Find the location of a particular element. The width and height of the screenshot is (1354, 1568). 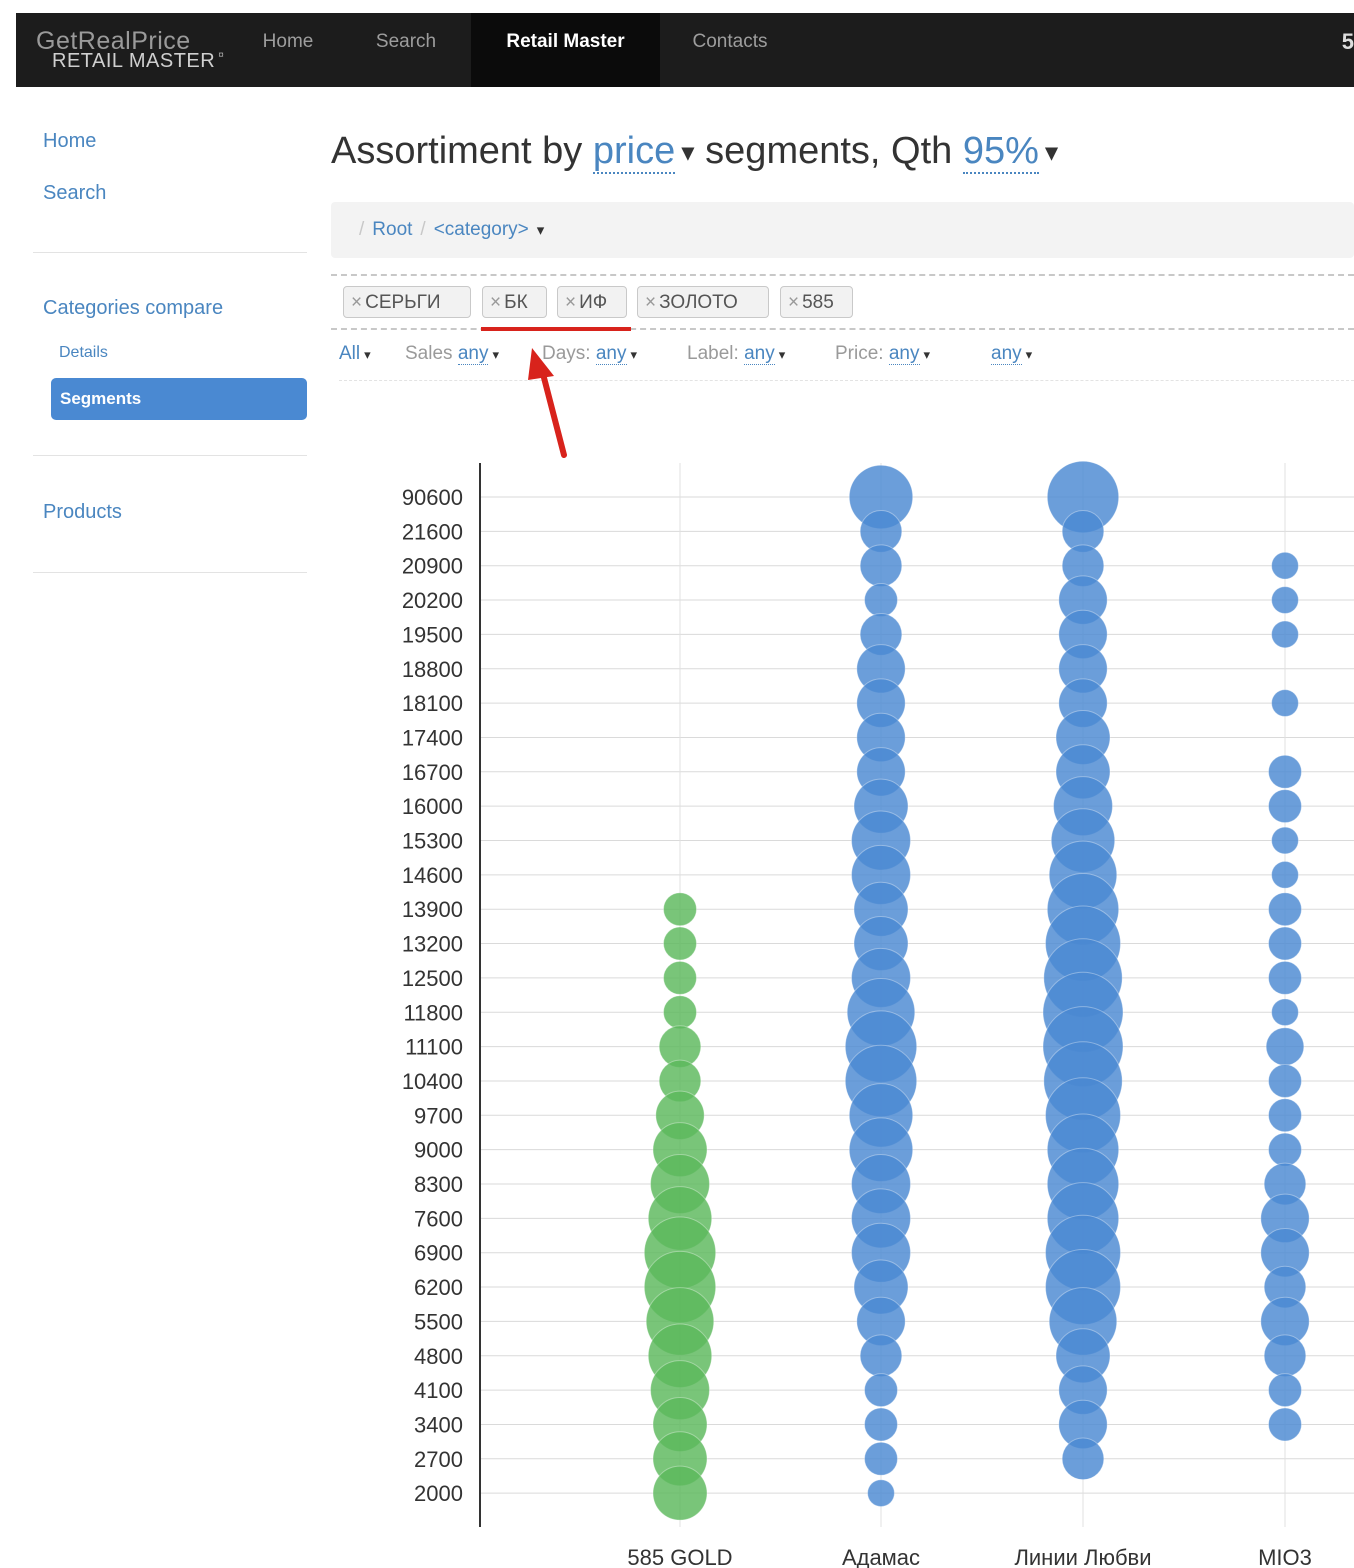

nav-home: Home is located at coordinates (288, 50).